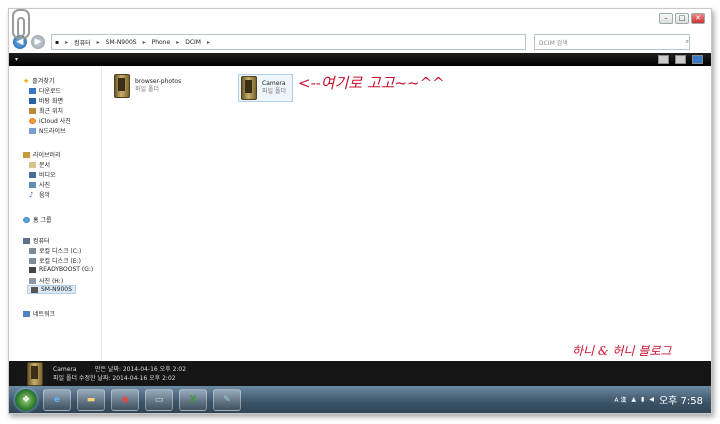 This screenshot has height=424, width=720. I want to click on sidebar-group-label: 컴퓨터, so click(41, 241).